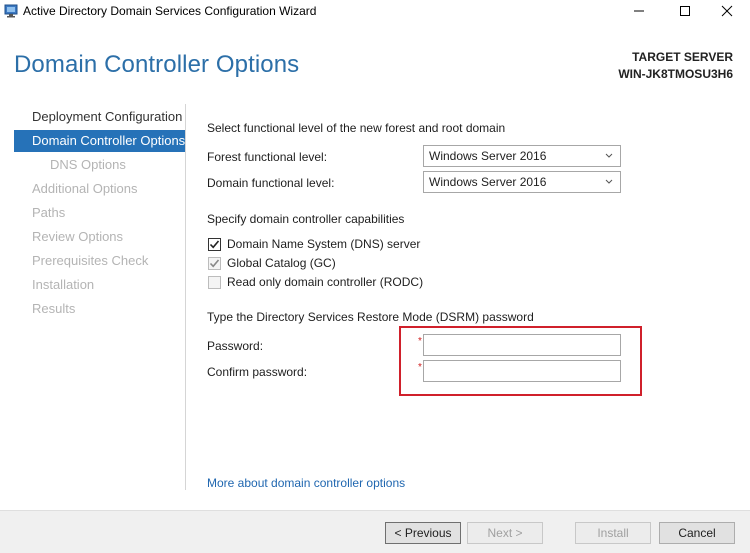  Describe the element at coordinates (639, 11) in the screenshot. I see `minimize-button` at that location.